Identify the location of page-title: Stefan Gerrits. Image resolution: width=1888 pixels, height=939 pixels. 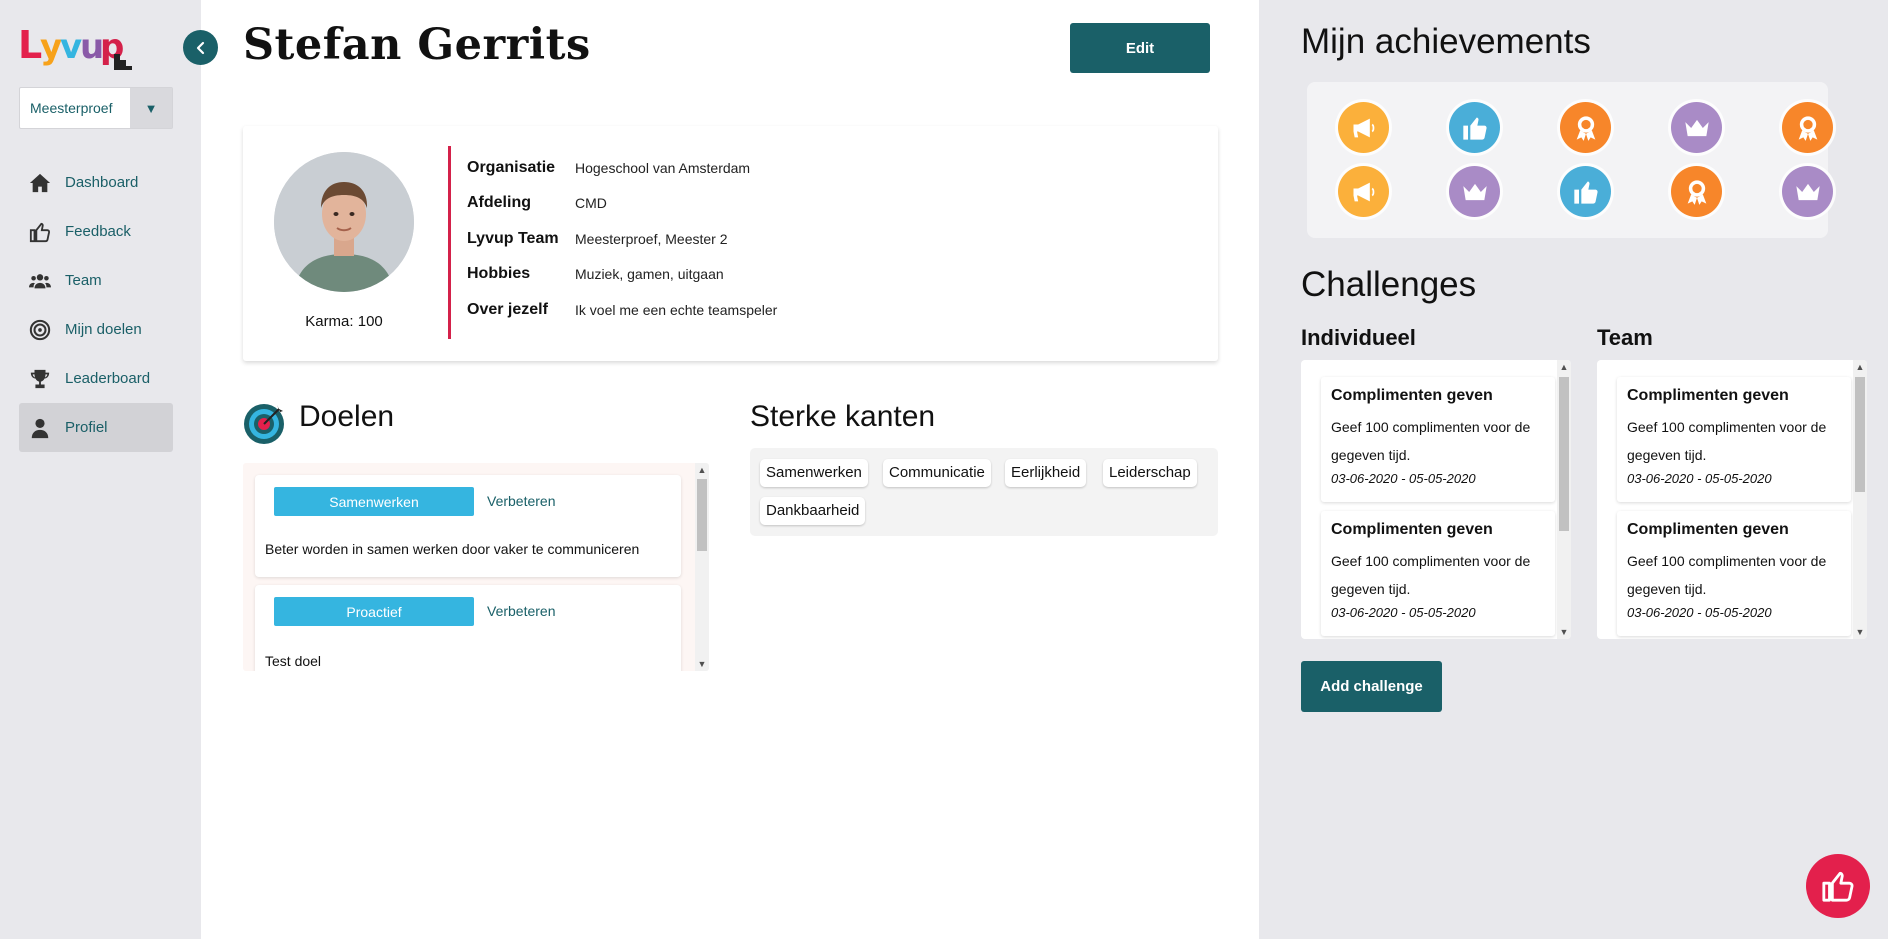
(417, 45).